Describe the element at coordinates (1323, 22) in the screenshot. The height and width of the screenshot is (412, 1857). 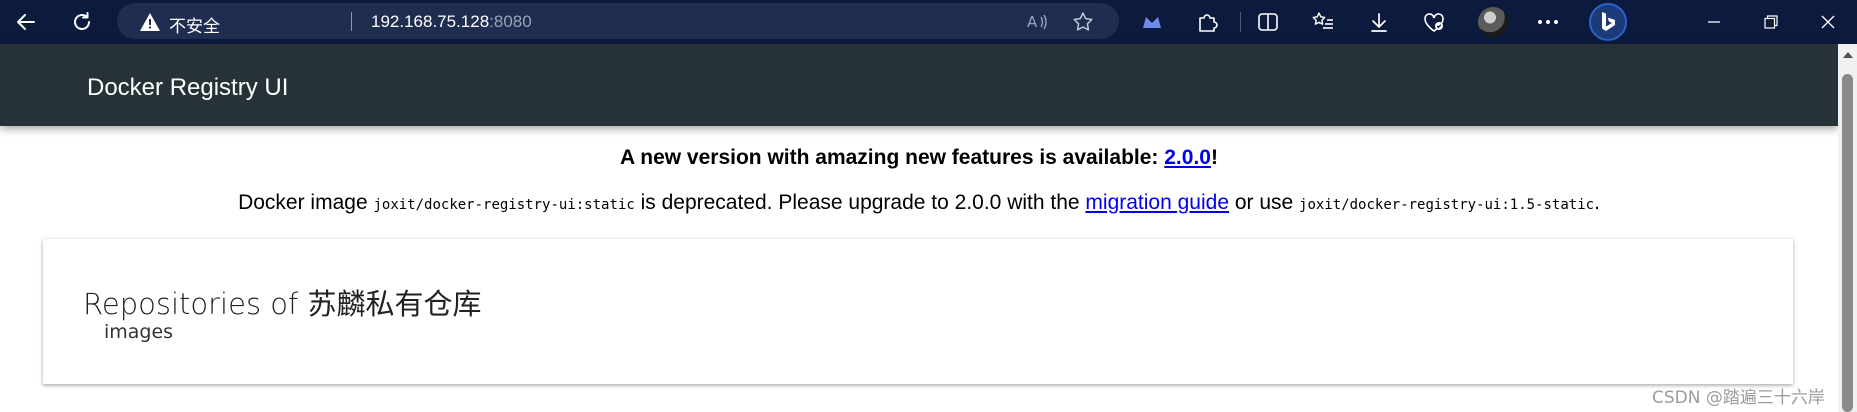
I see `favorites-list-icon` at that location.